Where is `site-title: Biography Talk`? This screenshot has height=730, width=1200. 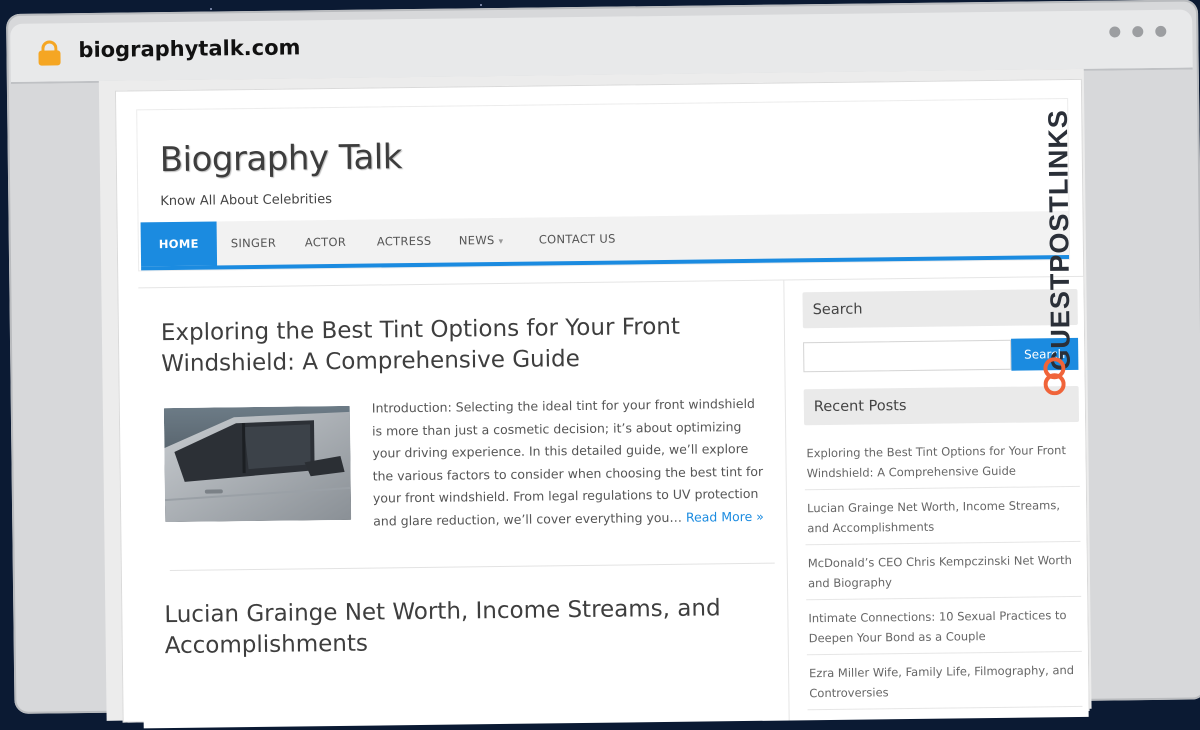 site-title: Biography Talk is located at coordinates (281, 158).